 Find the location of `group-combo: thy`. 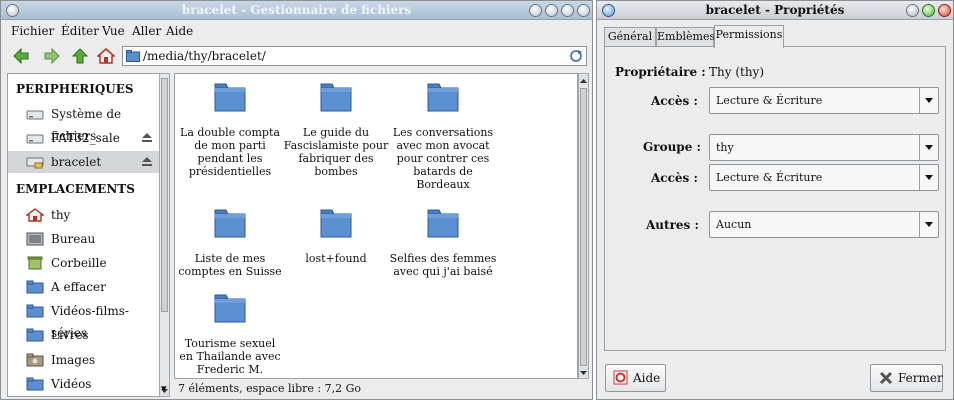

group-combo: thy is located at coordinates (824, 147).